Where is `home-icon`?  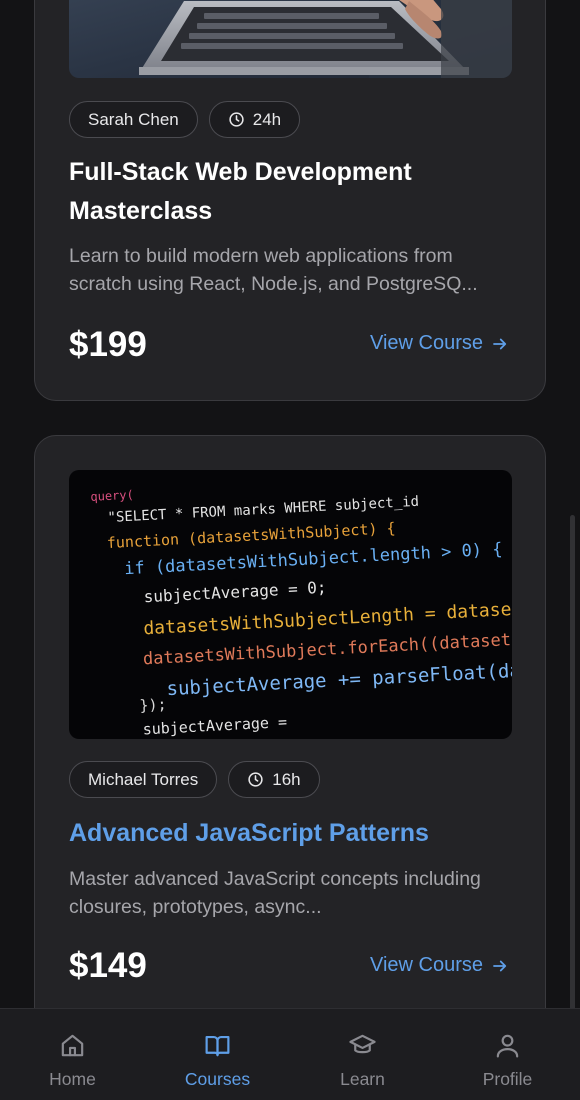 home-icon is located at coordinates (72, 1045).